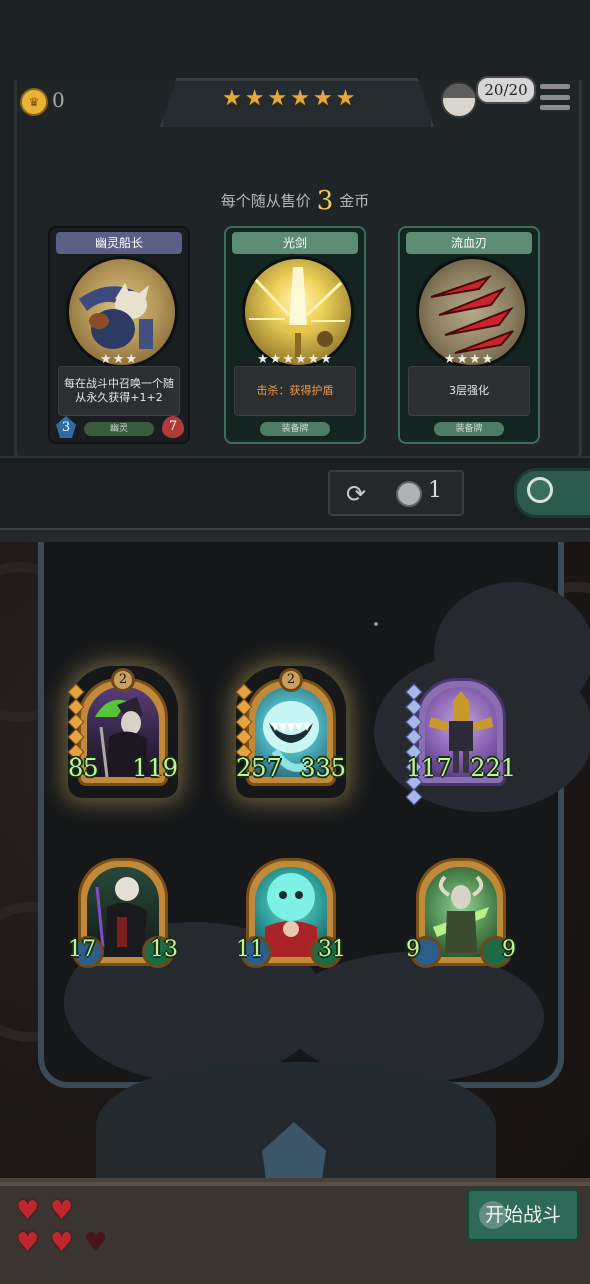 The image size is (590, 1284). What do you see at coordinates (295, 359) in the screenshot?
I see `card-stars: ★★★★★★` at bounding box center [295, 359].